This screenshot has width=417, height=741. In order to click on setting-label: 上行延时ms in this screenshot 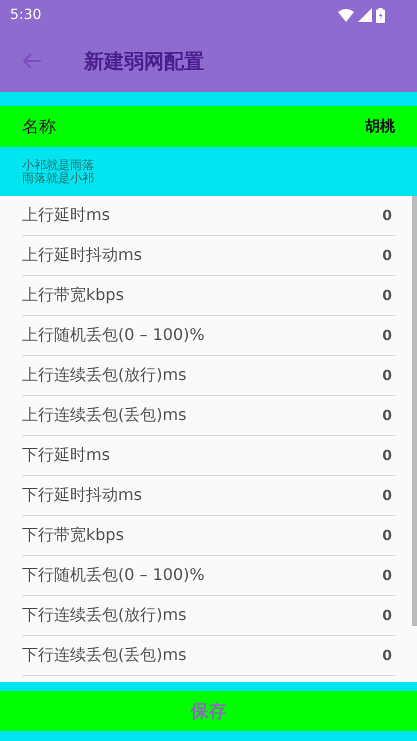, I will do `click(66, 215)`.